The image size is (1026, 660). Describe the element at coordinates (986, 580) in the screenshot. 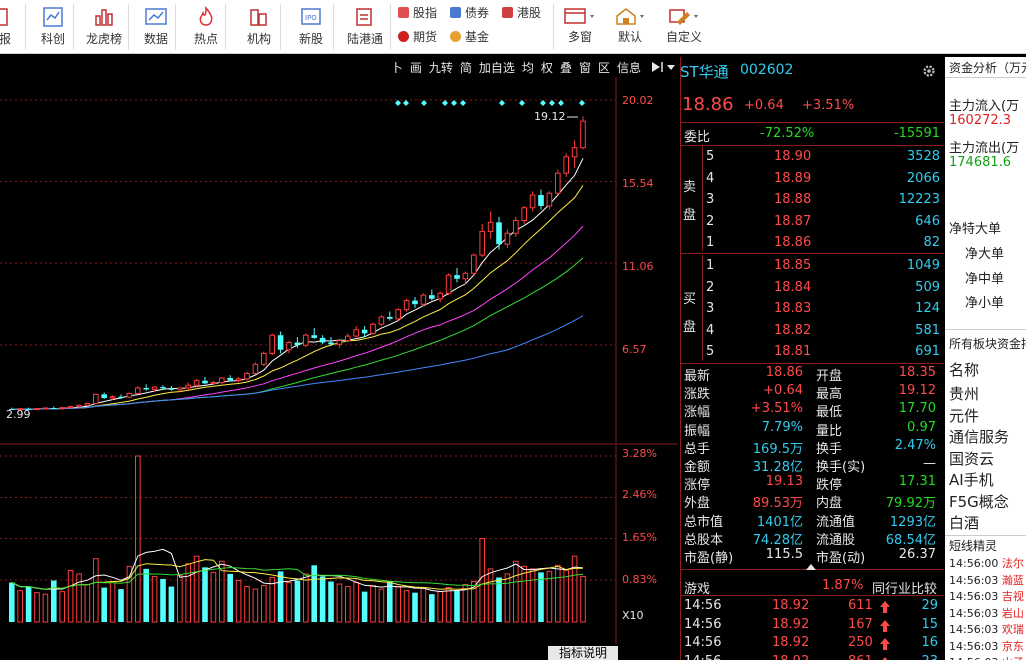

I see `news-item: 14:56:03 瀚蓝` at that location.